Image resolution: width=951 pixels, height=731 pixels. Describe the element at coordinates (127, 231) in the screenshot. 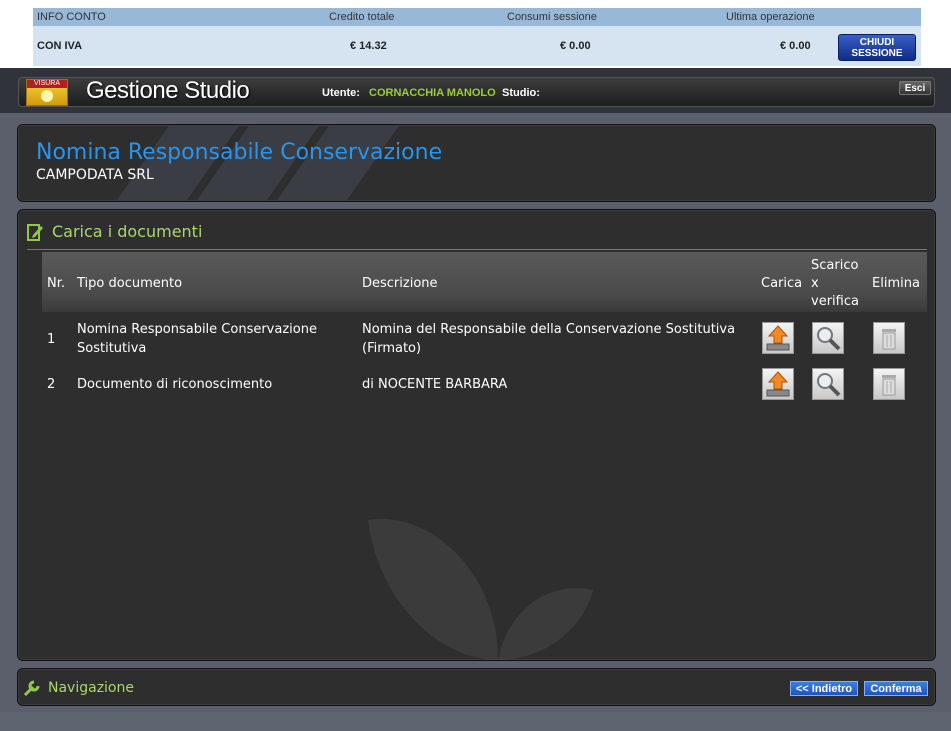

I see `section-title: Carica i documenti` at that location.